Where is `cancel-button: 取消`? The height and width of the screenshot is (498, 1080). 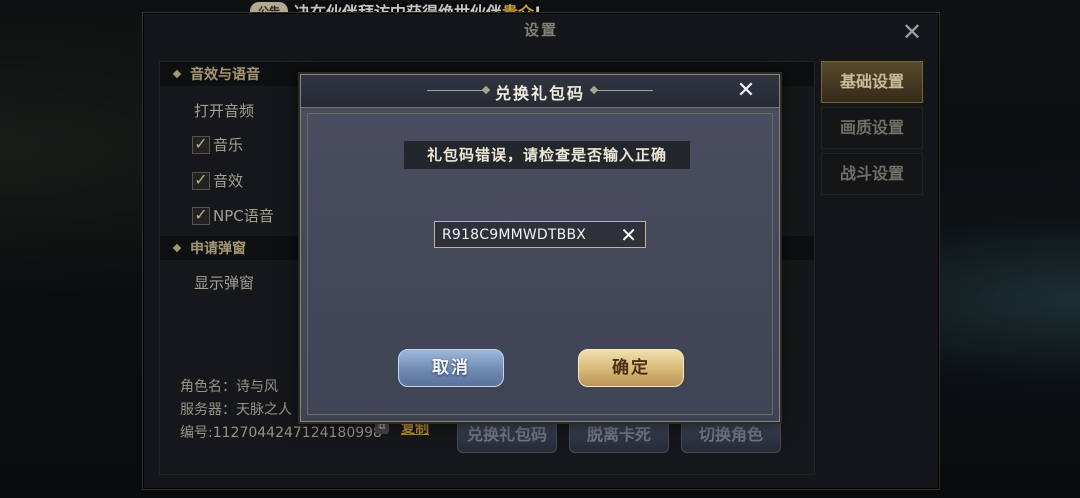 cancel-button: 取消 is located at coordinates (451, 368).